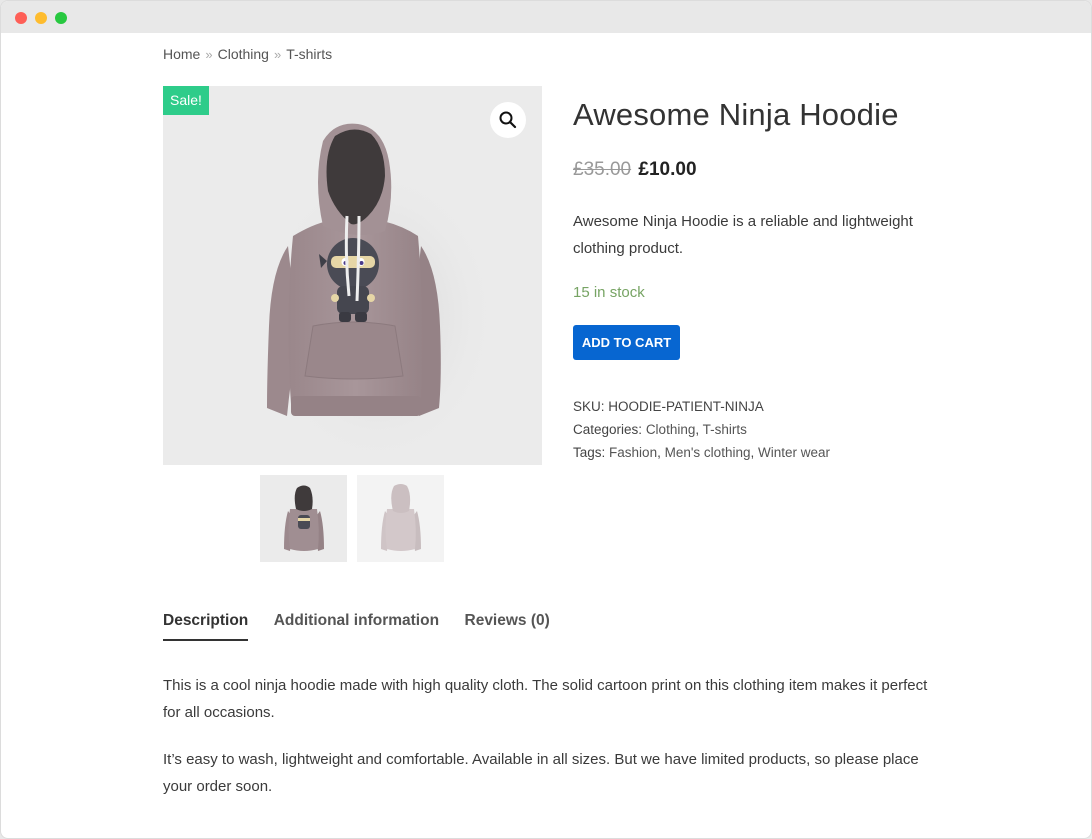  I want to click on categories-label: Categories:, so click(608, 429).